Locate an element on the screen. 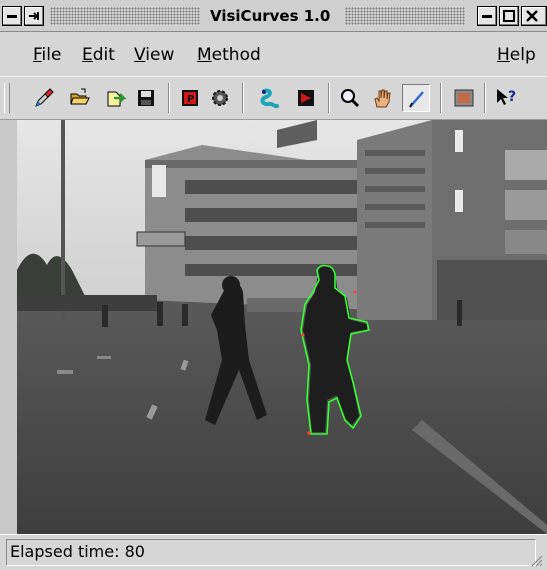  menu-edit: Edit is located at coordinates (98, 55).